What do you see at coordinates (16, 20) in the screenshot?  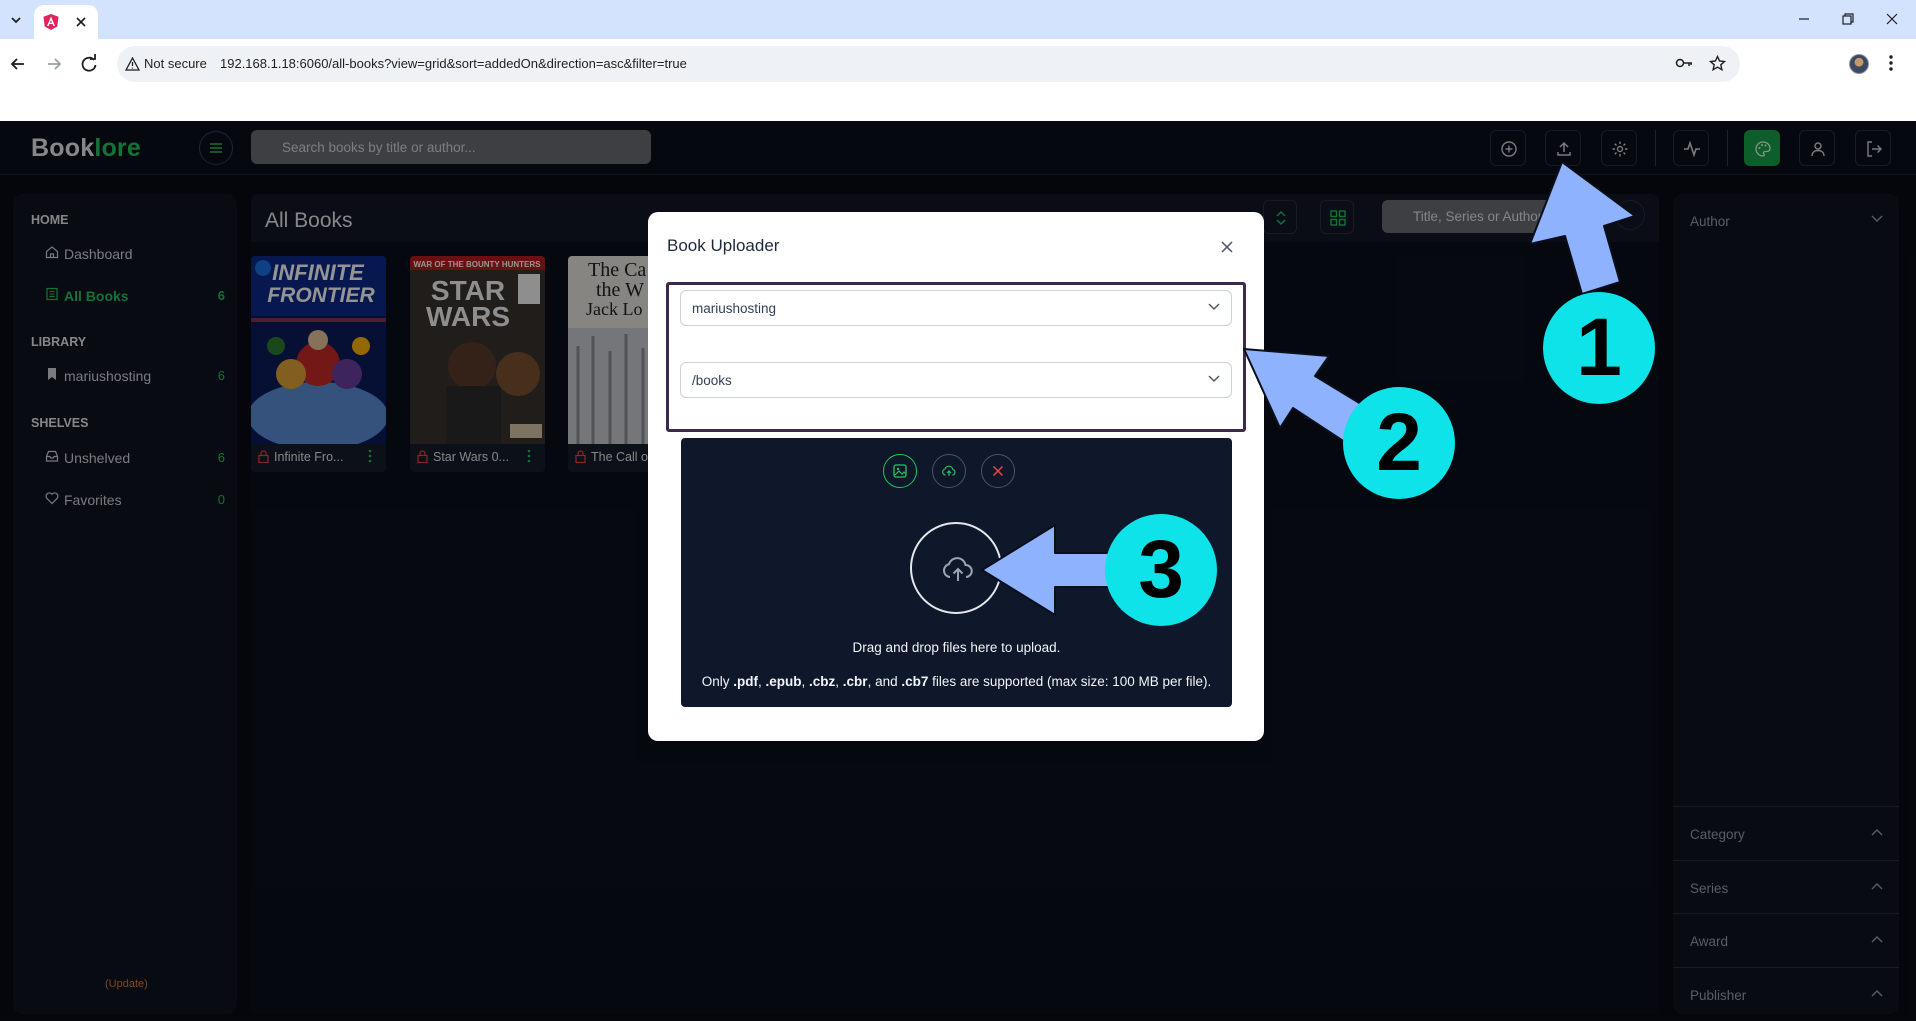 I see `tab-search-icon` at bounding box center [16, 20].